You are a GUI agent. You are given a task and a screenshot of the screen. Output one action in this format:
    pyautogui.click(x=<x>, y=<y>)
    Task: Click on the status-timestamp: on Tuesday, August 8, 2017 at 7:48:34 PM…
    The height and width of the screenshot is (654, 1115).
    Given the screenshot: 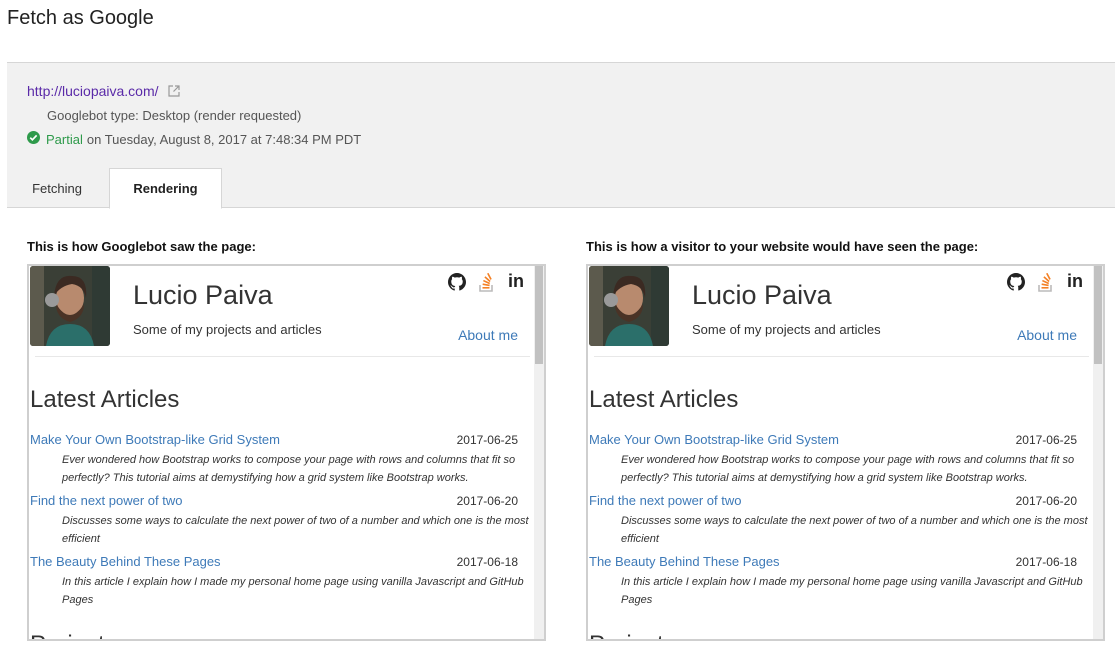 What is the action you would take?
    pyautogui.click(x=224, y=139)
    